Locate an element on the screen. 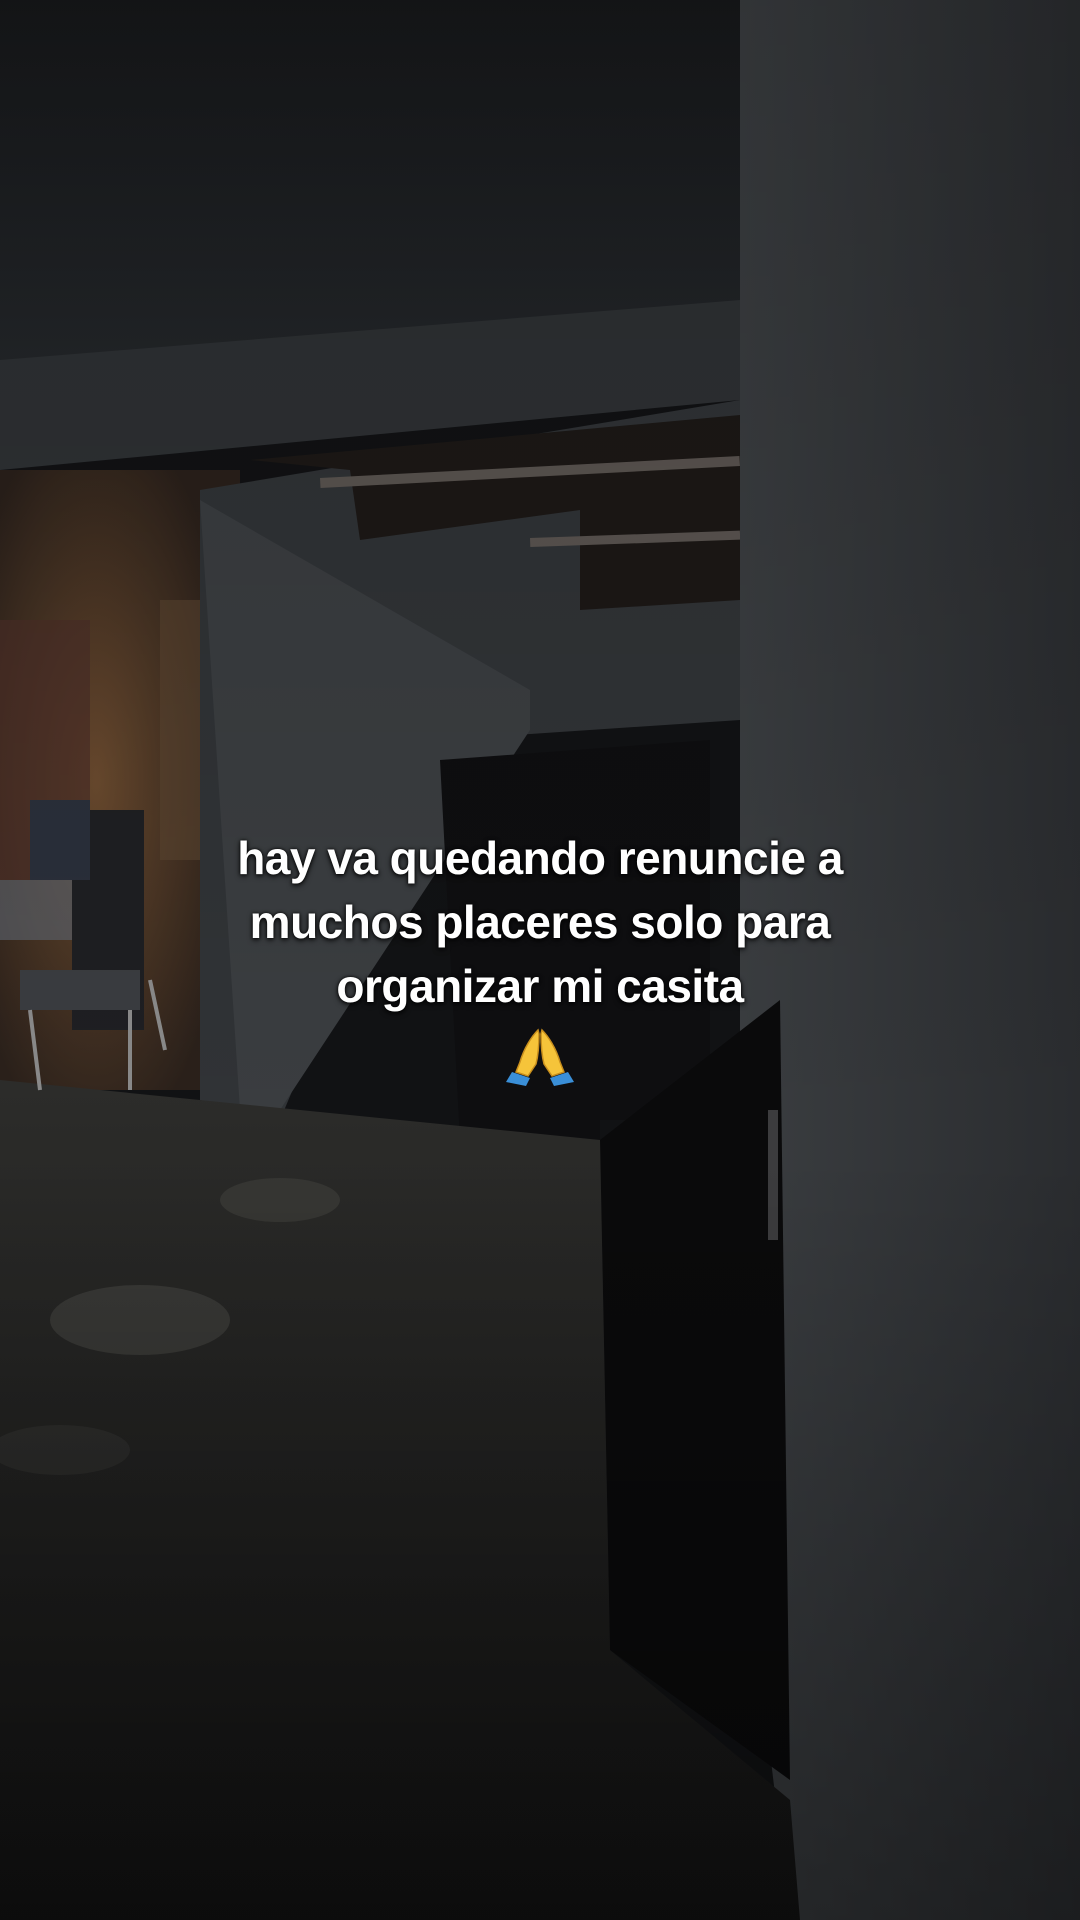 The image size is (1080, 1920). caption-line: hay va quedando renuncie a is located at coordinates (540, 858).